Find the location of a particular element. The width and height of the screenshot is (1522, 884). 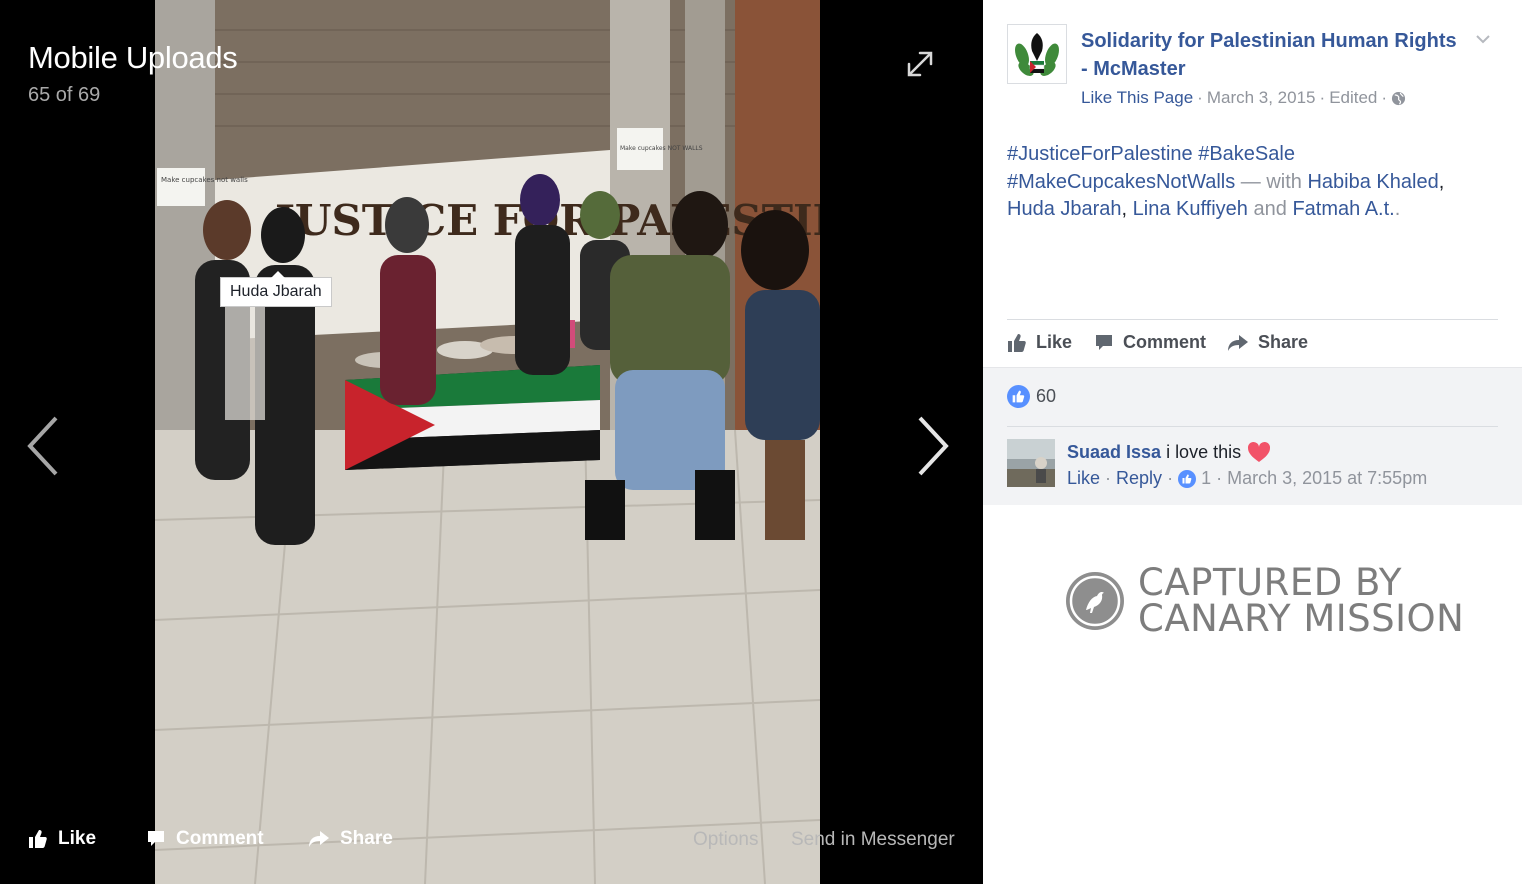

chevron-left-icon is located at coordinates (44, 446).